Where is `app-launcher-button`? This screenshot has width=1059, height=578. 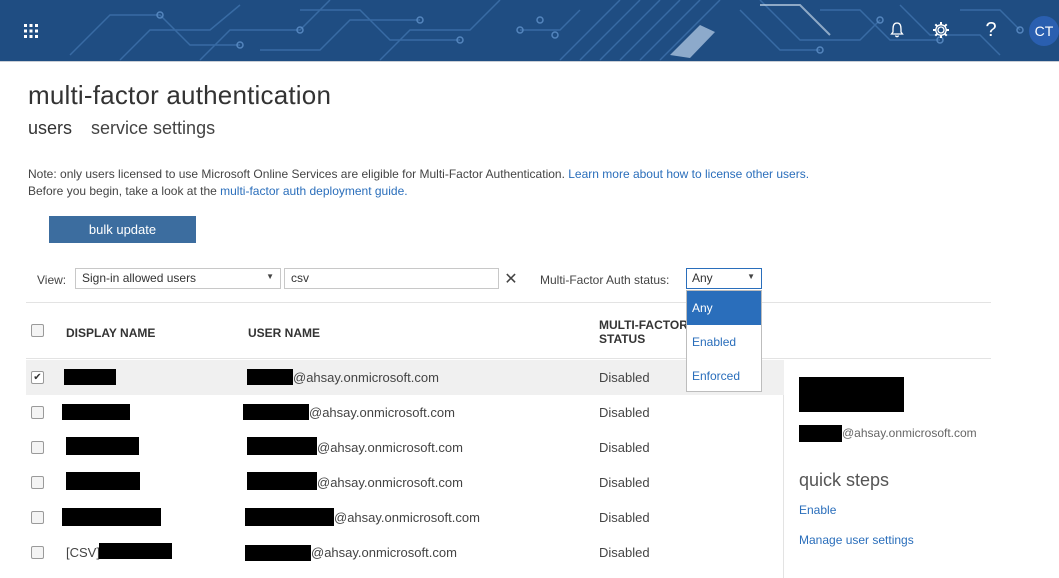 app-launcher-button is located at coordinates (30, 30).